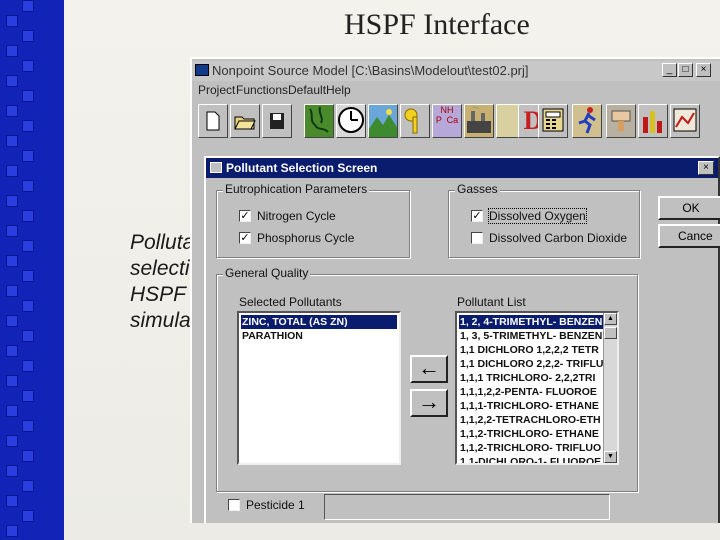 Image resolution: width=720 pixels, height=540 pixels. Describe the element at coordinates (621, 121) in the screenshot. I see `tool-icon` at that location.